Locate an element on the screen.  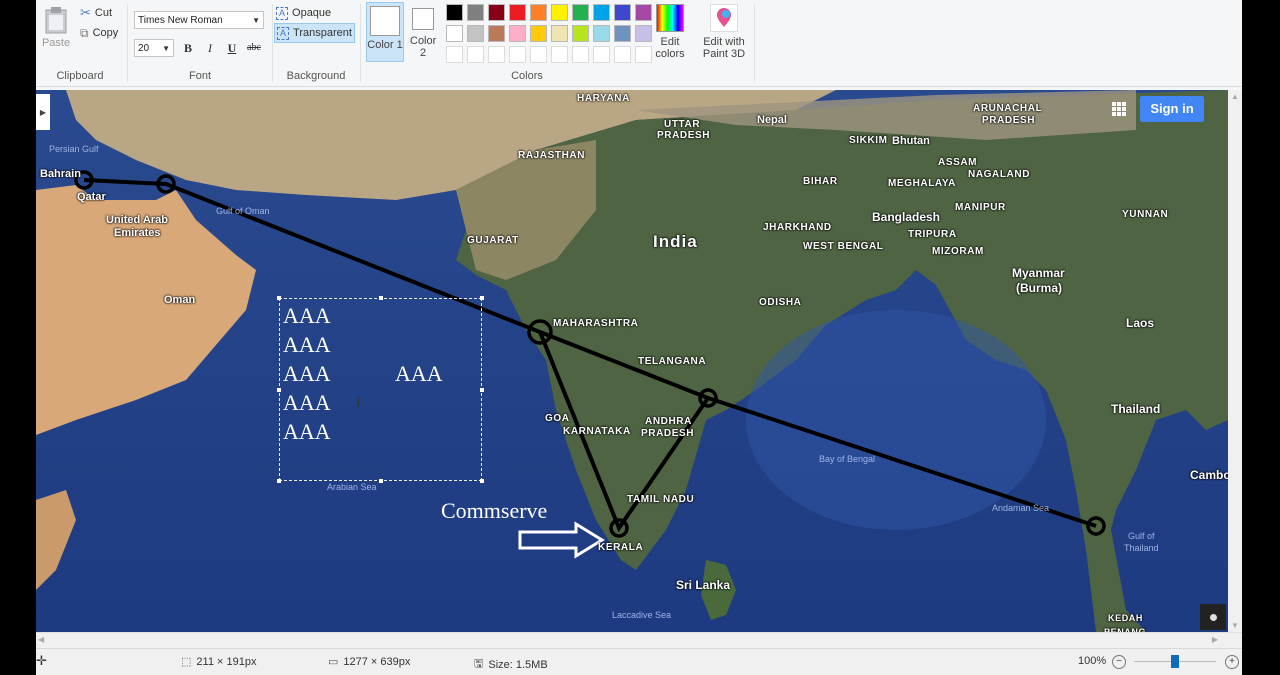
chevron-right-icon: ▶ is located at coordinates (43, 112).